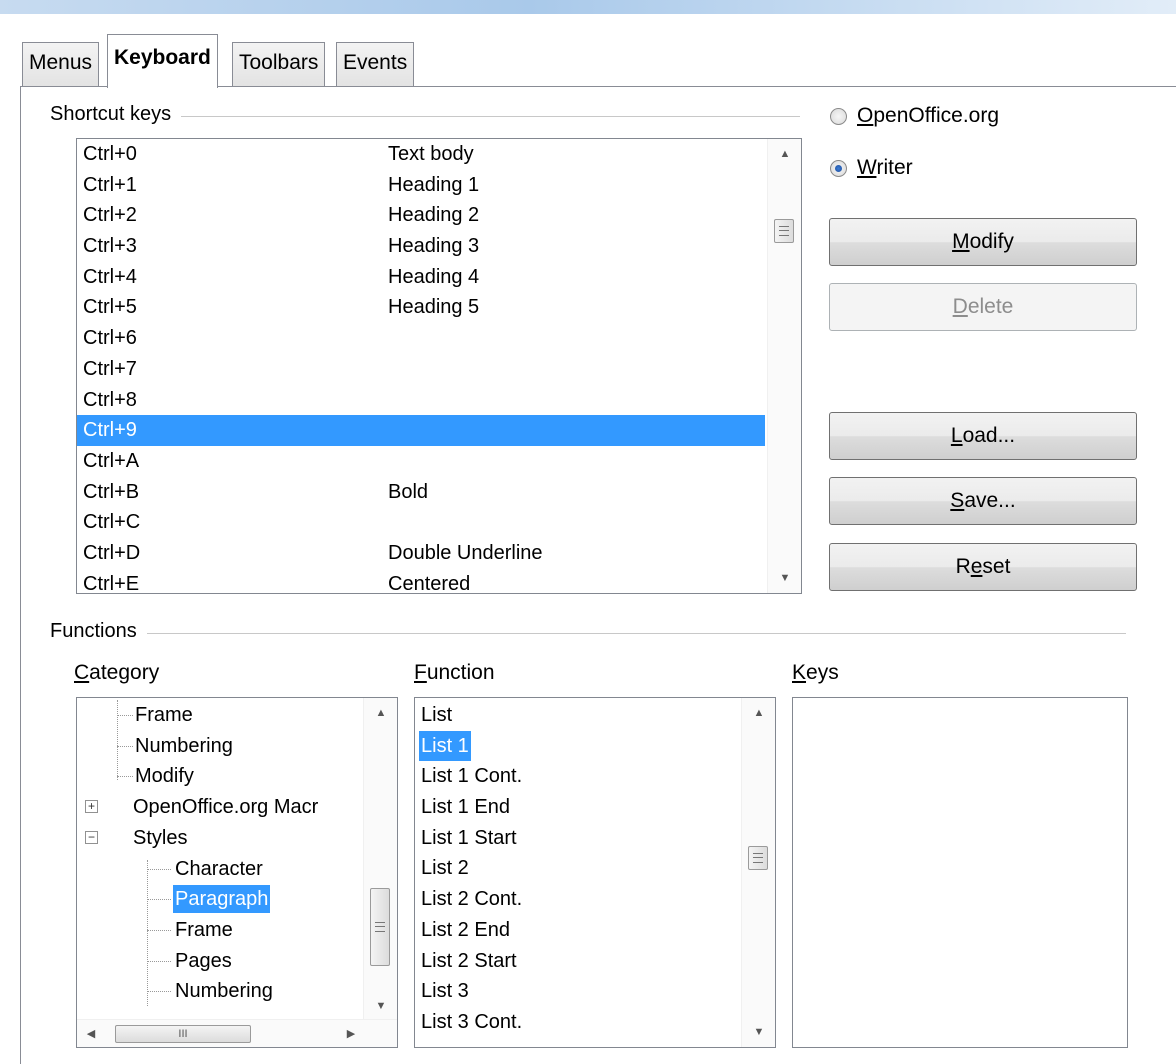 This screenshot has width=1176, height=1064. What do you see at coordinates (421, 492) in the screenshot?
I see `shortcut-row: Ctrl+B Bold` at bounding box center [421, 492].